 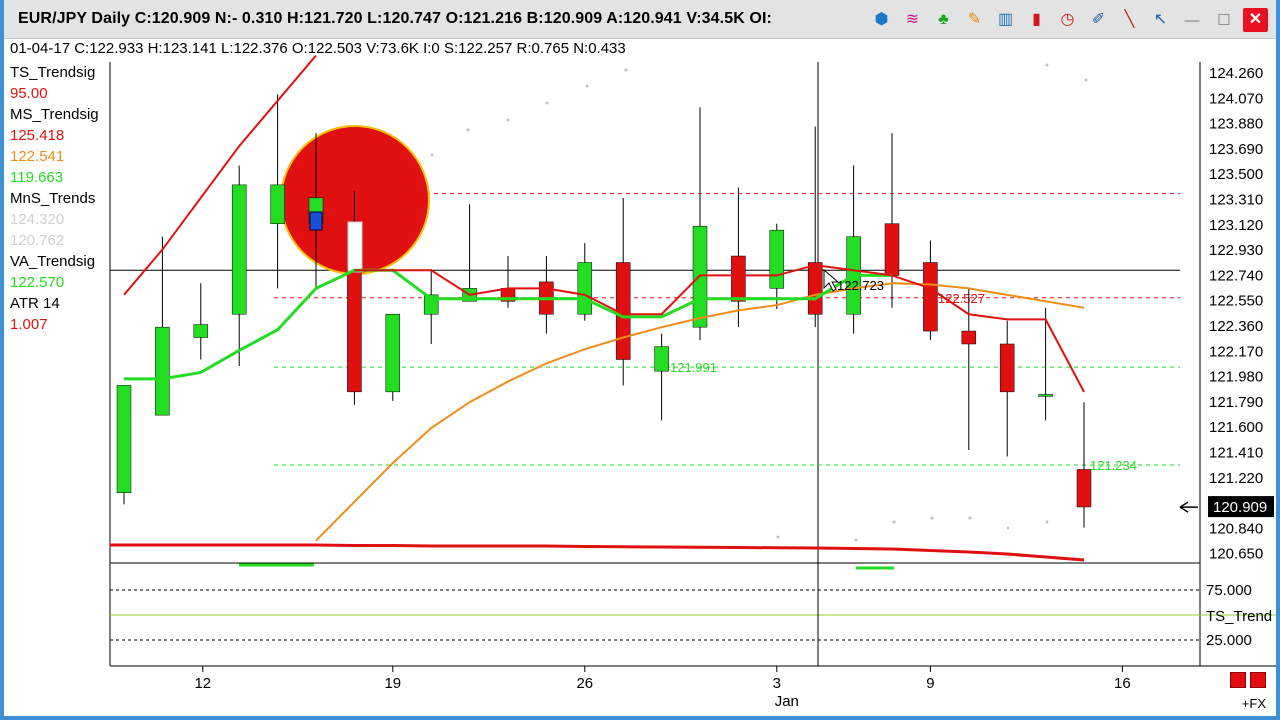 I want to click on month-label: Jan, so click(x=787, y=701).